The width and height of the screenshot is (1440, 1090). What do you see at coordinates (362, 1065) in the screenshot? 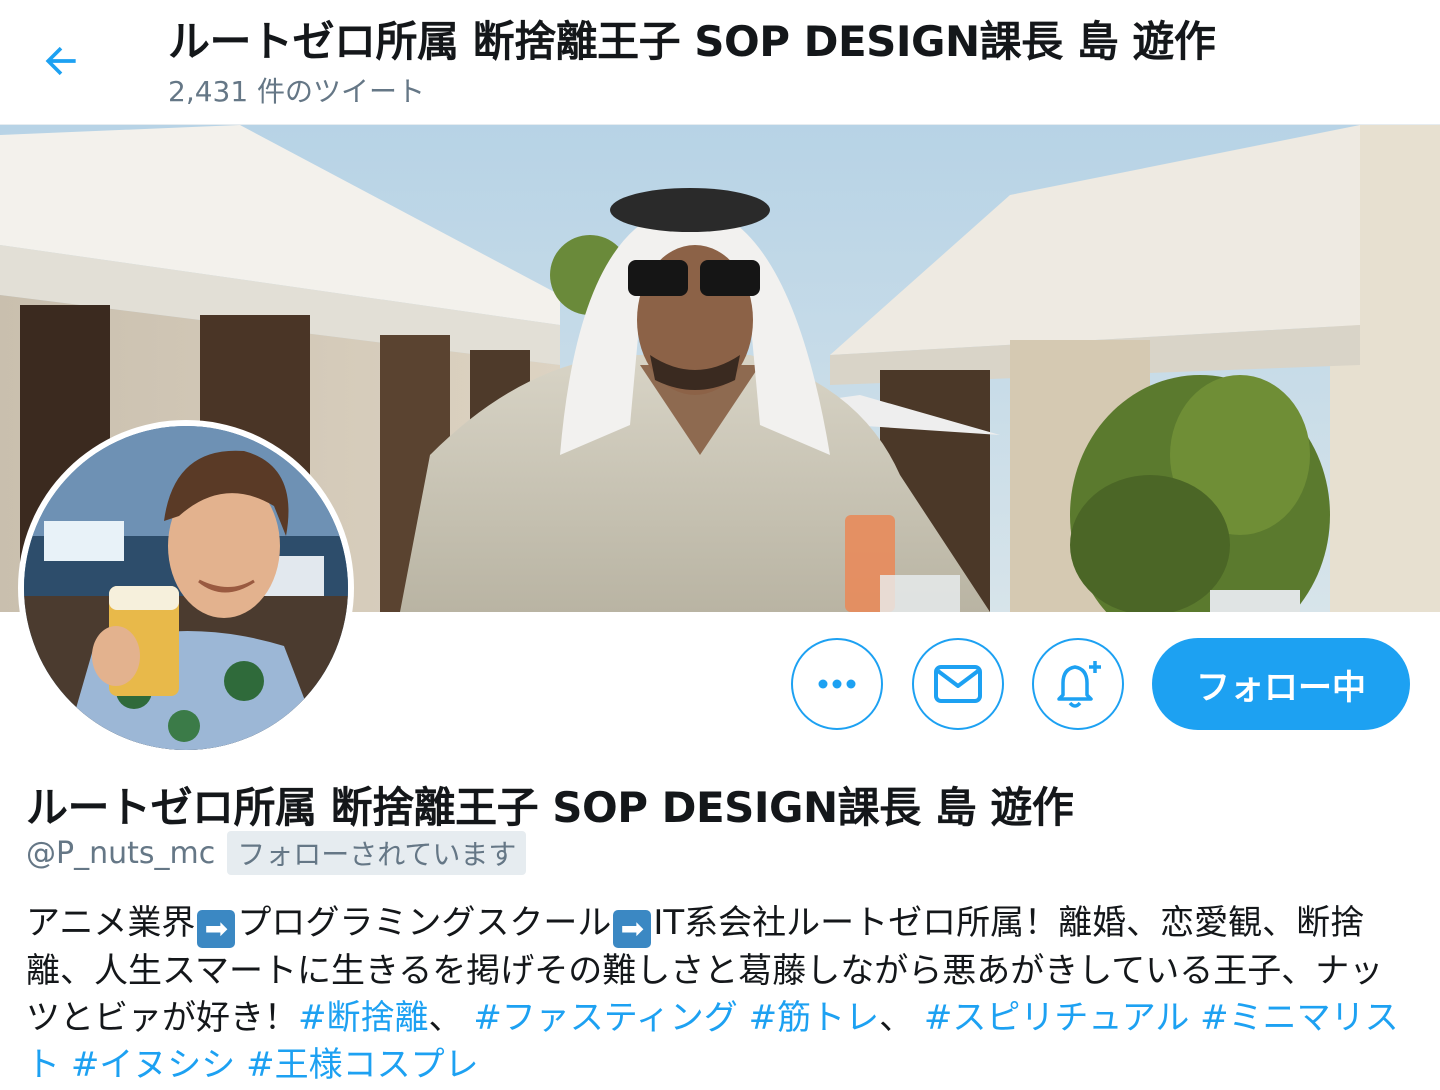
I see `hashtag-link: #王様コスプレ` at bounding box center [362, 1065].